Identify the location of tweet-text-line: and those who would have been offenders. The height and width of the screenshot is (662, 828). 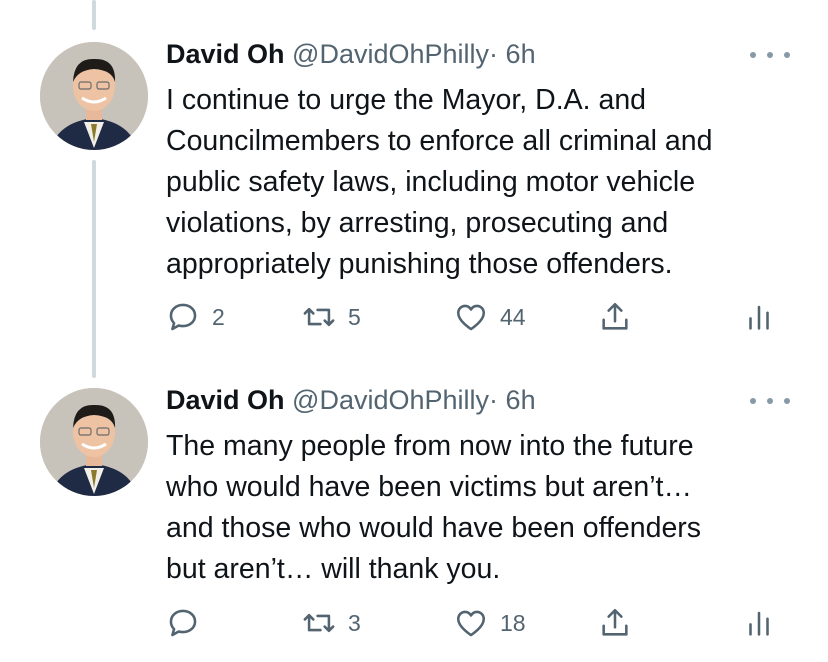
(434, 528).